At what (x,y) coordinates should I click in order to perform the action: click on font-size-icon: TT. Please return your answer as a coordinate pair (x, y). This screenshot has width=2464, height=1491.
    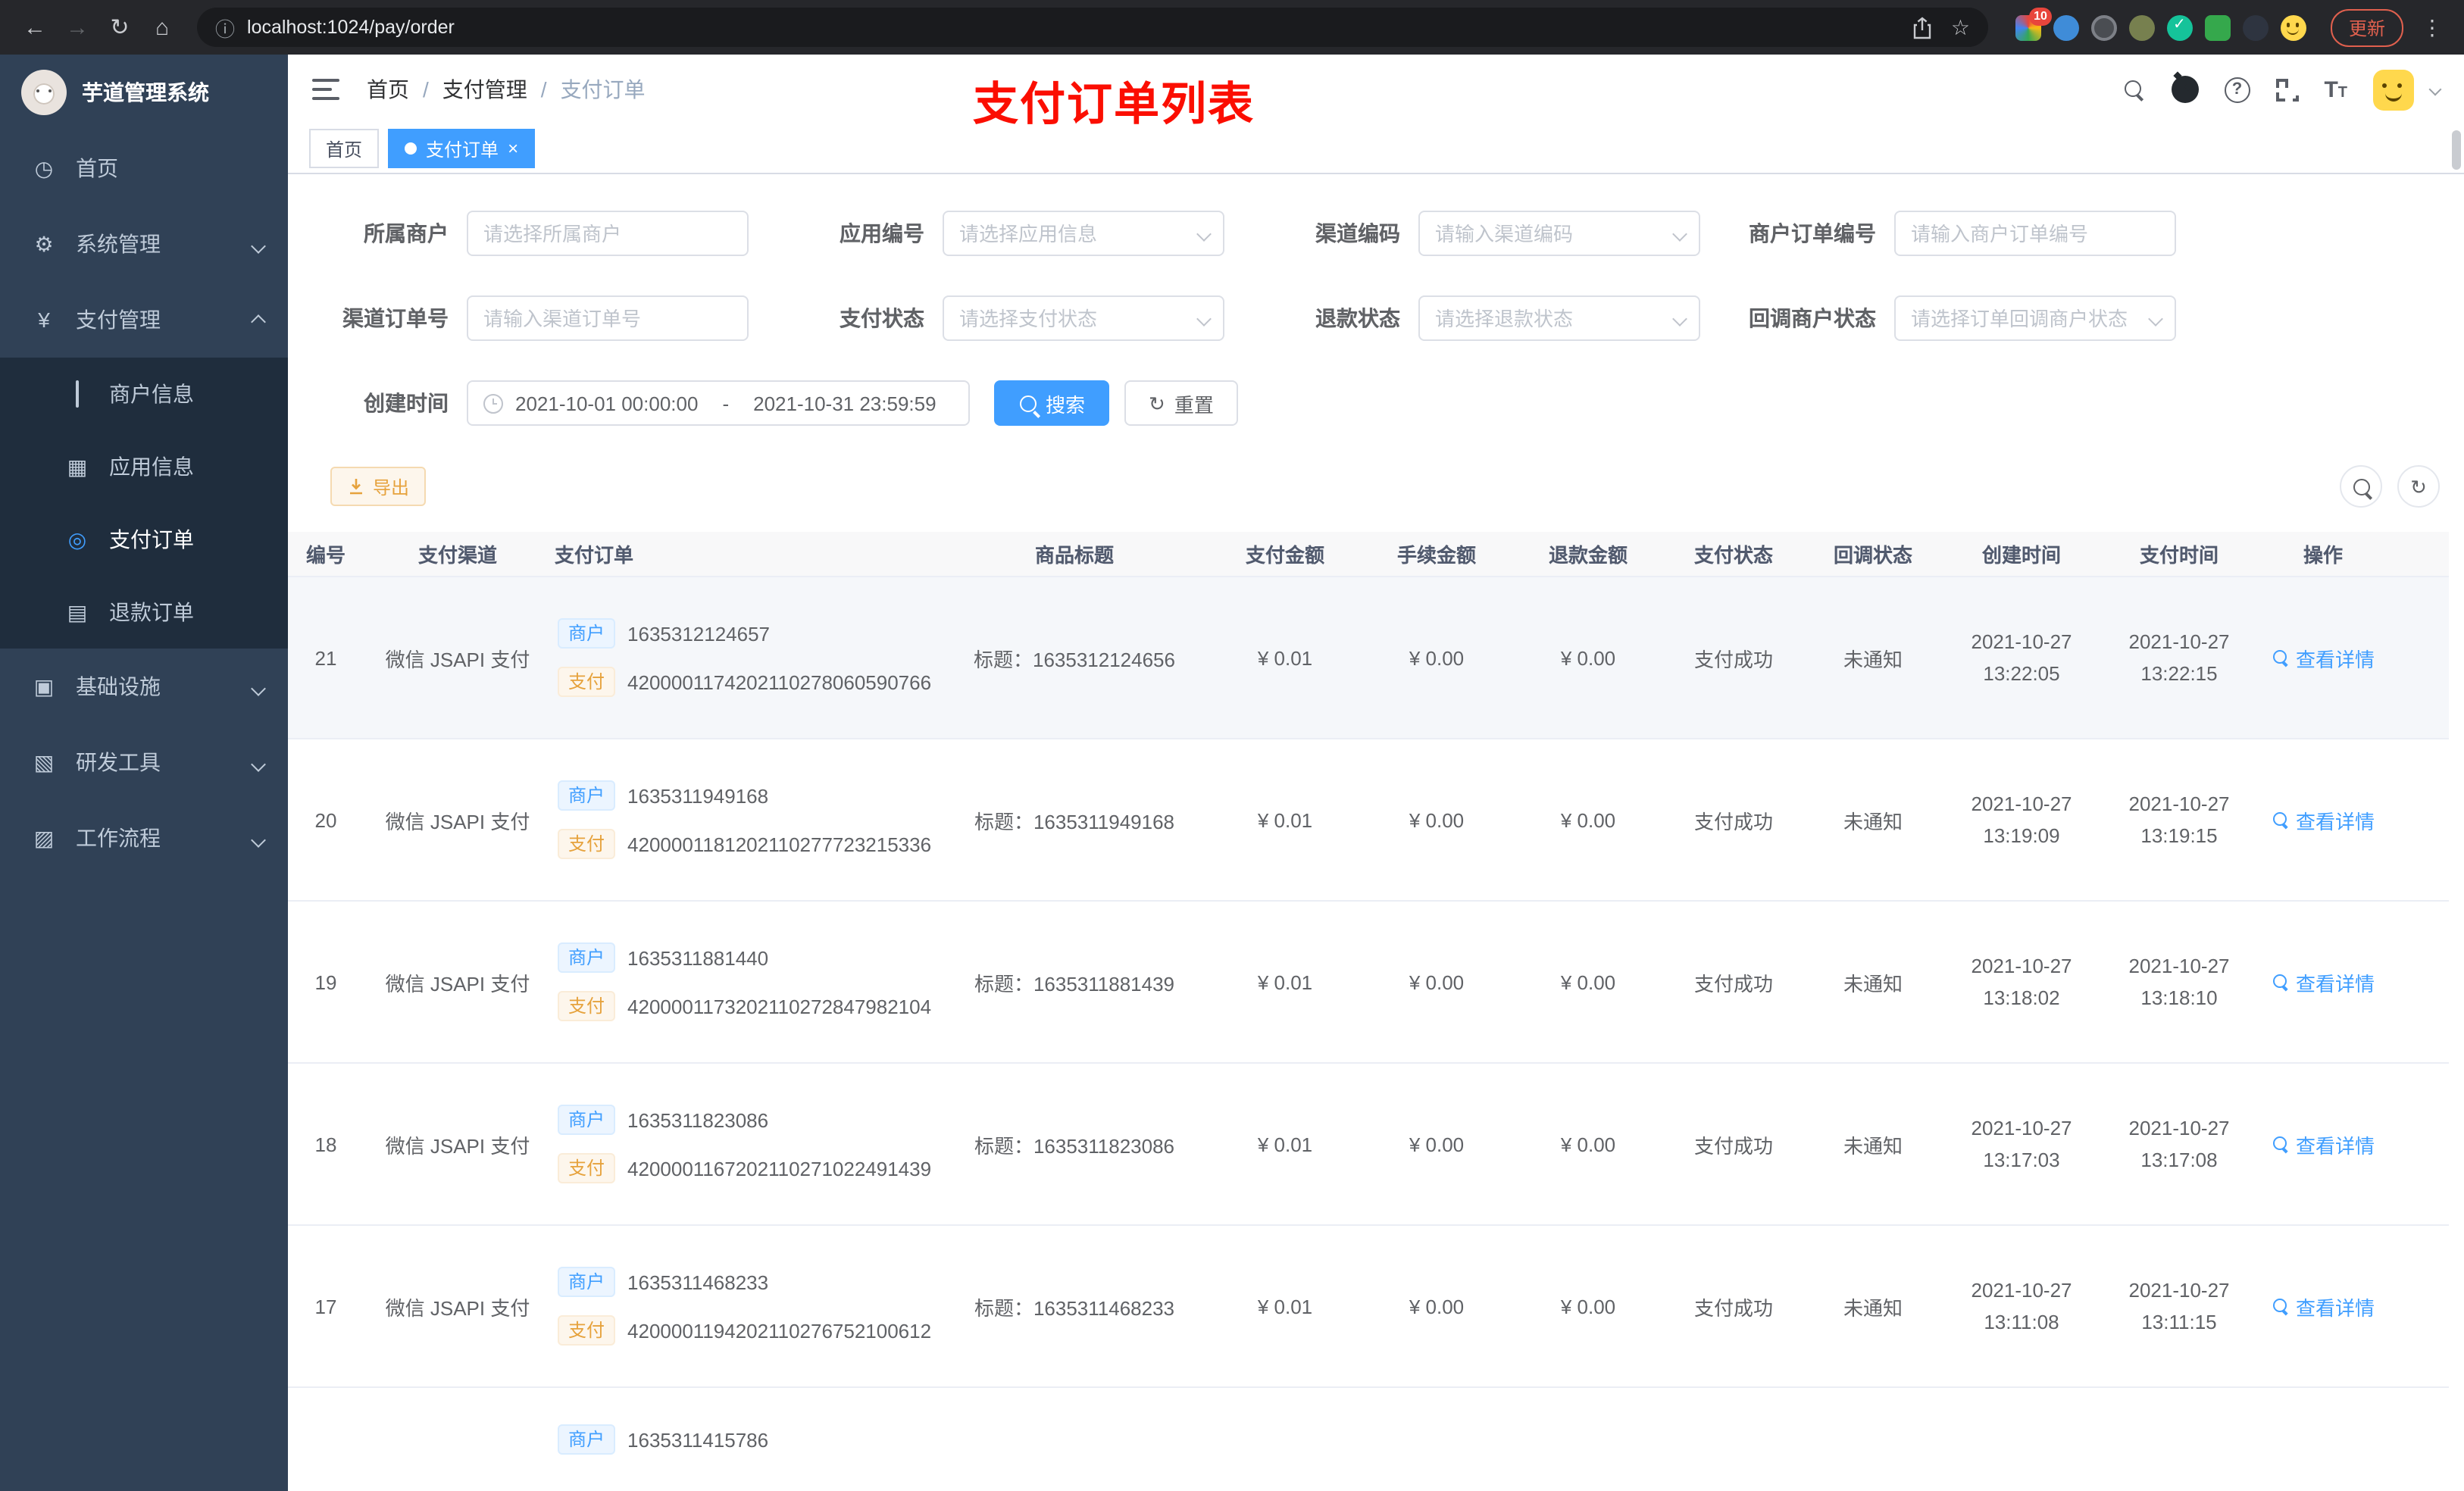
    Looking at the image, I should click on (2335, 89).